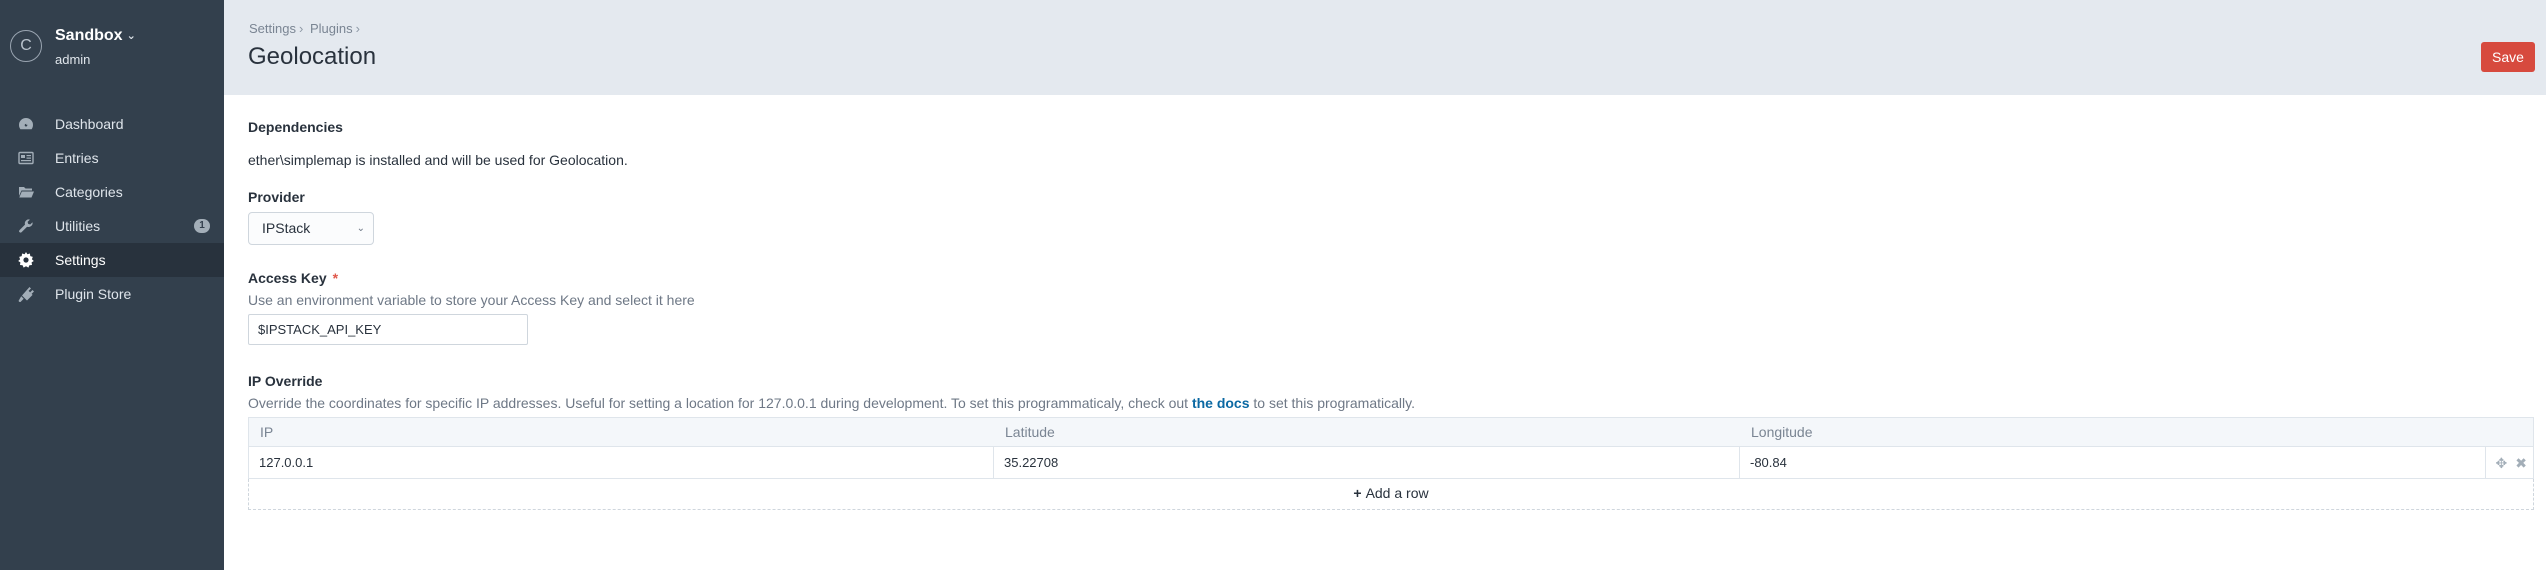 The width and height of the screenshot is (2546, 570). What do you see at coordinates (25, 158) in the screenshot?
I see `entries-icon` at bounding box center [25, 158].